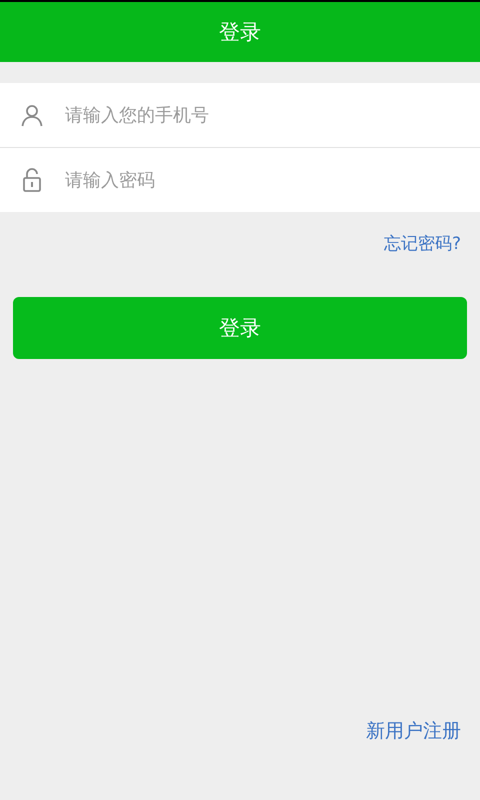 The width and height of the screenshot is (480, 800). Describe the element at coordinates (413, 731) in the screenshot. I see `register-link: 新用户注册` at that location.